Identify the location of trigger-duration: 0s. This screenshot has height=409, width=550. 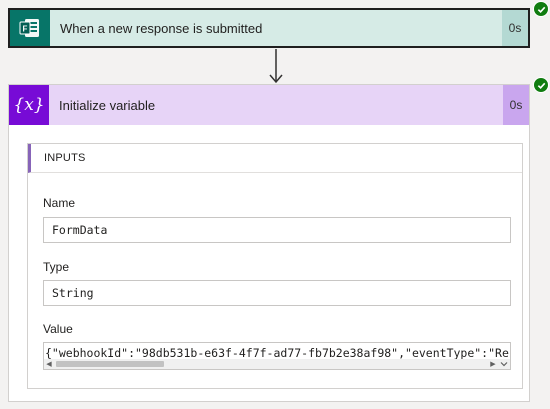
(515, 28).